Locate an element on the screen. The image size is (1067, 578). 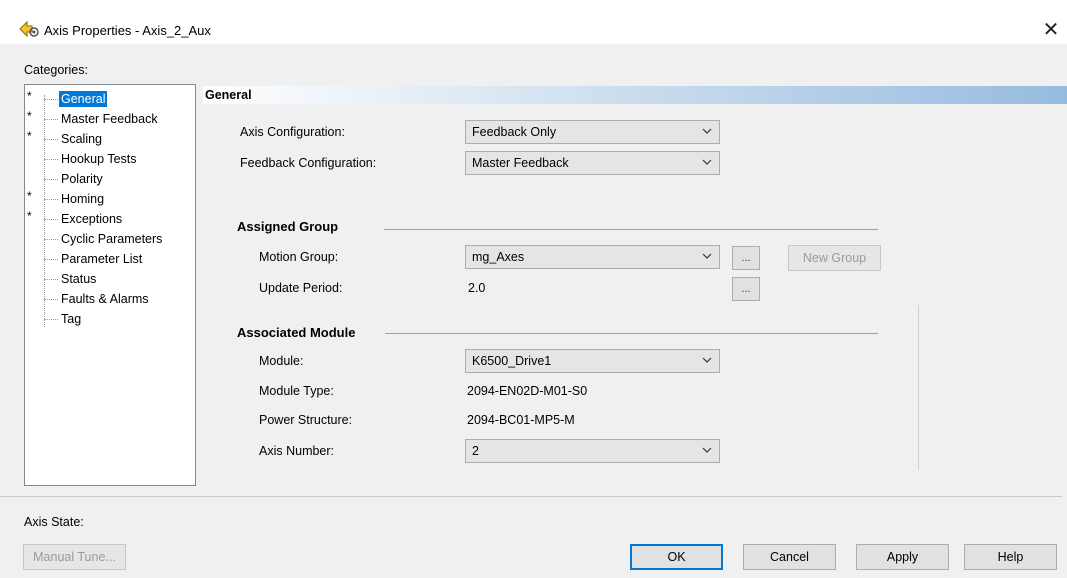
axis-number-label: Axis Number: is located at coordinates (297, 451).